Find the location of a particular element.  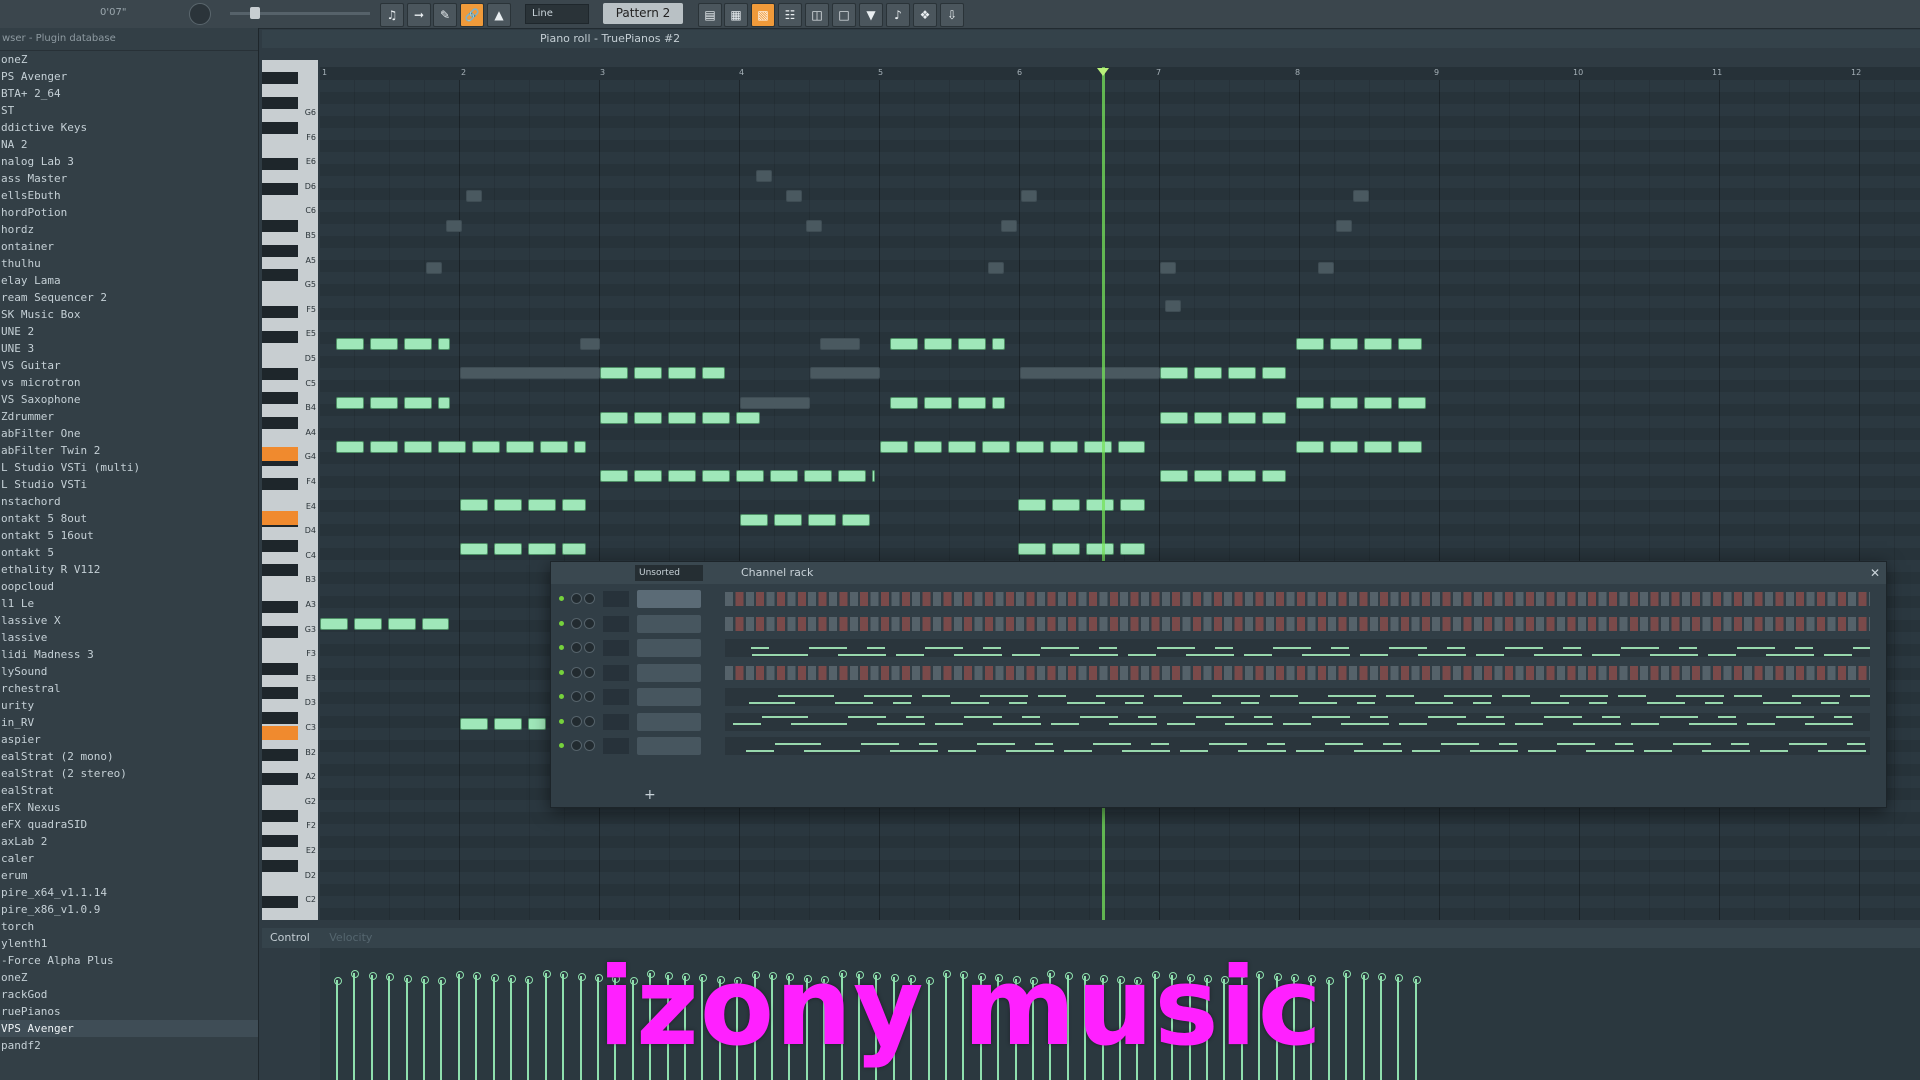

plugin-item: urity is located at coordinates (129, 705).